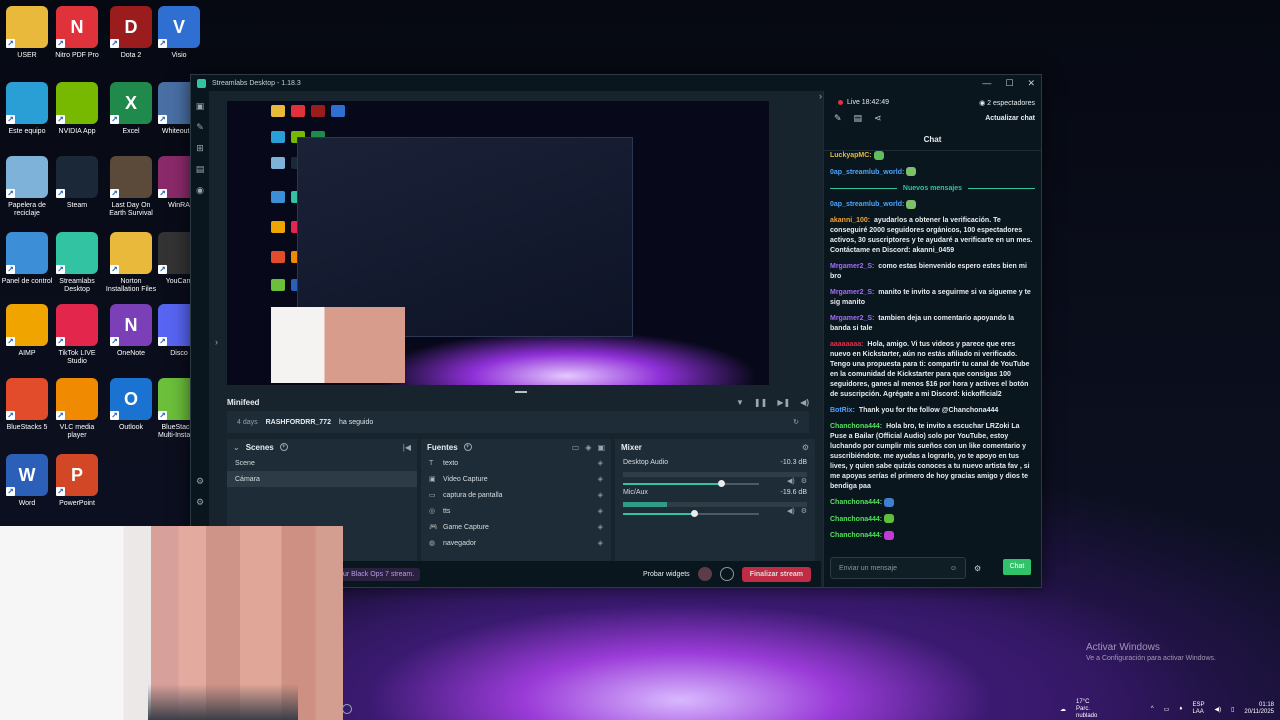  Describe the element at coordinates (77, 335) in the screenshot. I see `desktop-icon-tiktok-live-studio: ↗ TikTok LIVE Studio` at that location.